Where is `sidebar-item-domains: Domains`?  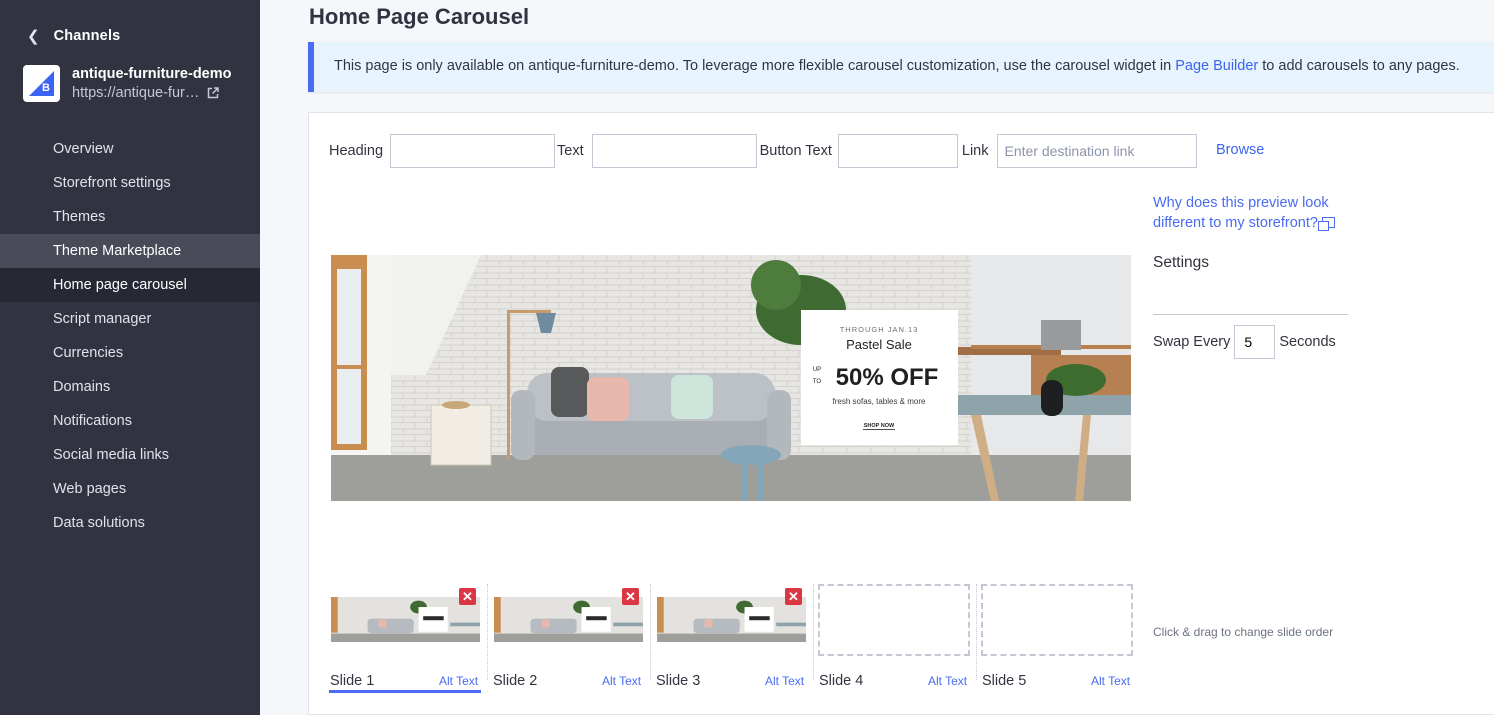
sidebar-item-domains: Domains is located at coordinates (130, 387).